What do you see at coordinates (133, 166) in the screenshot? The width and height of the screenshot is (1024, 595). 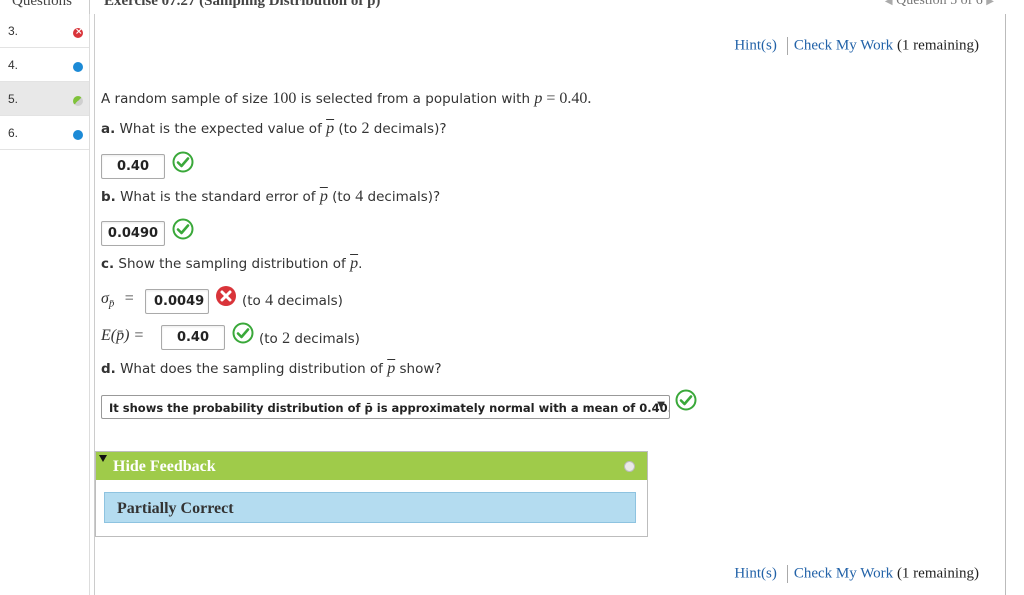 I see `part-a-answer-field: 0.40` at bounding box center [133, 166].